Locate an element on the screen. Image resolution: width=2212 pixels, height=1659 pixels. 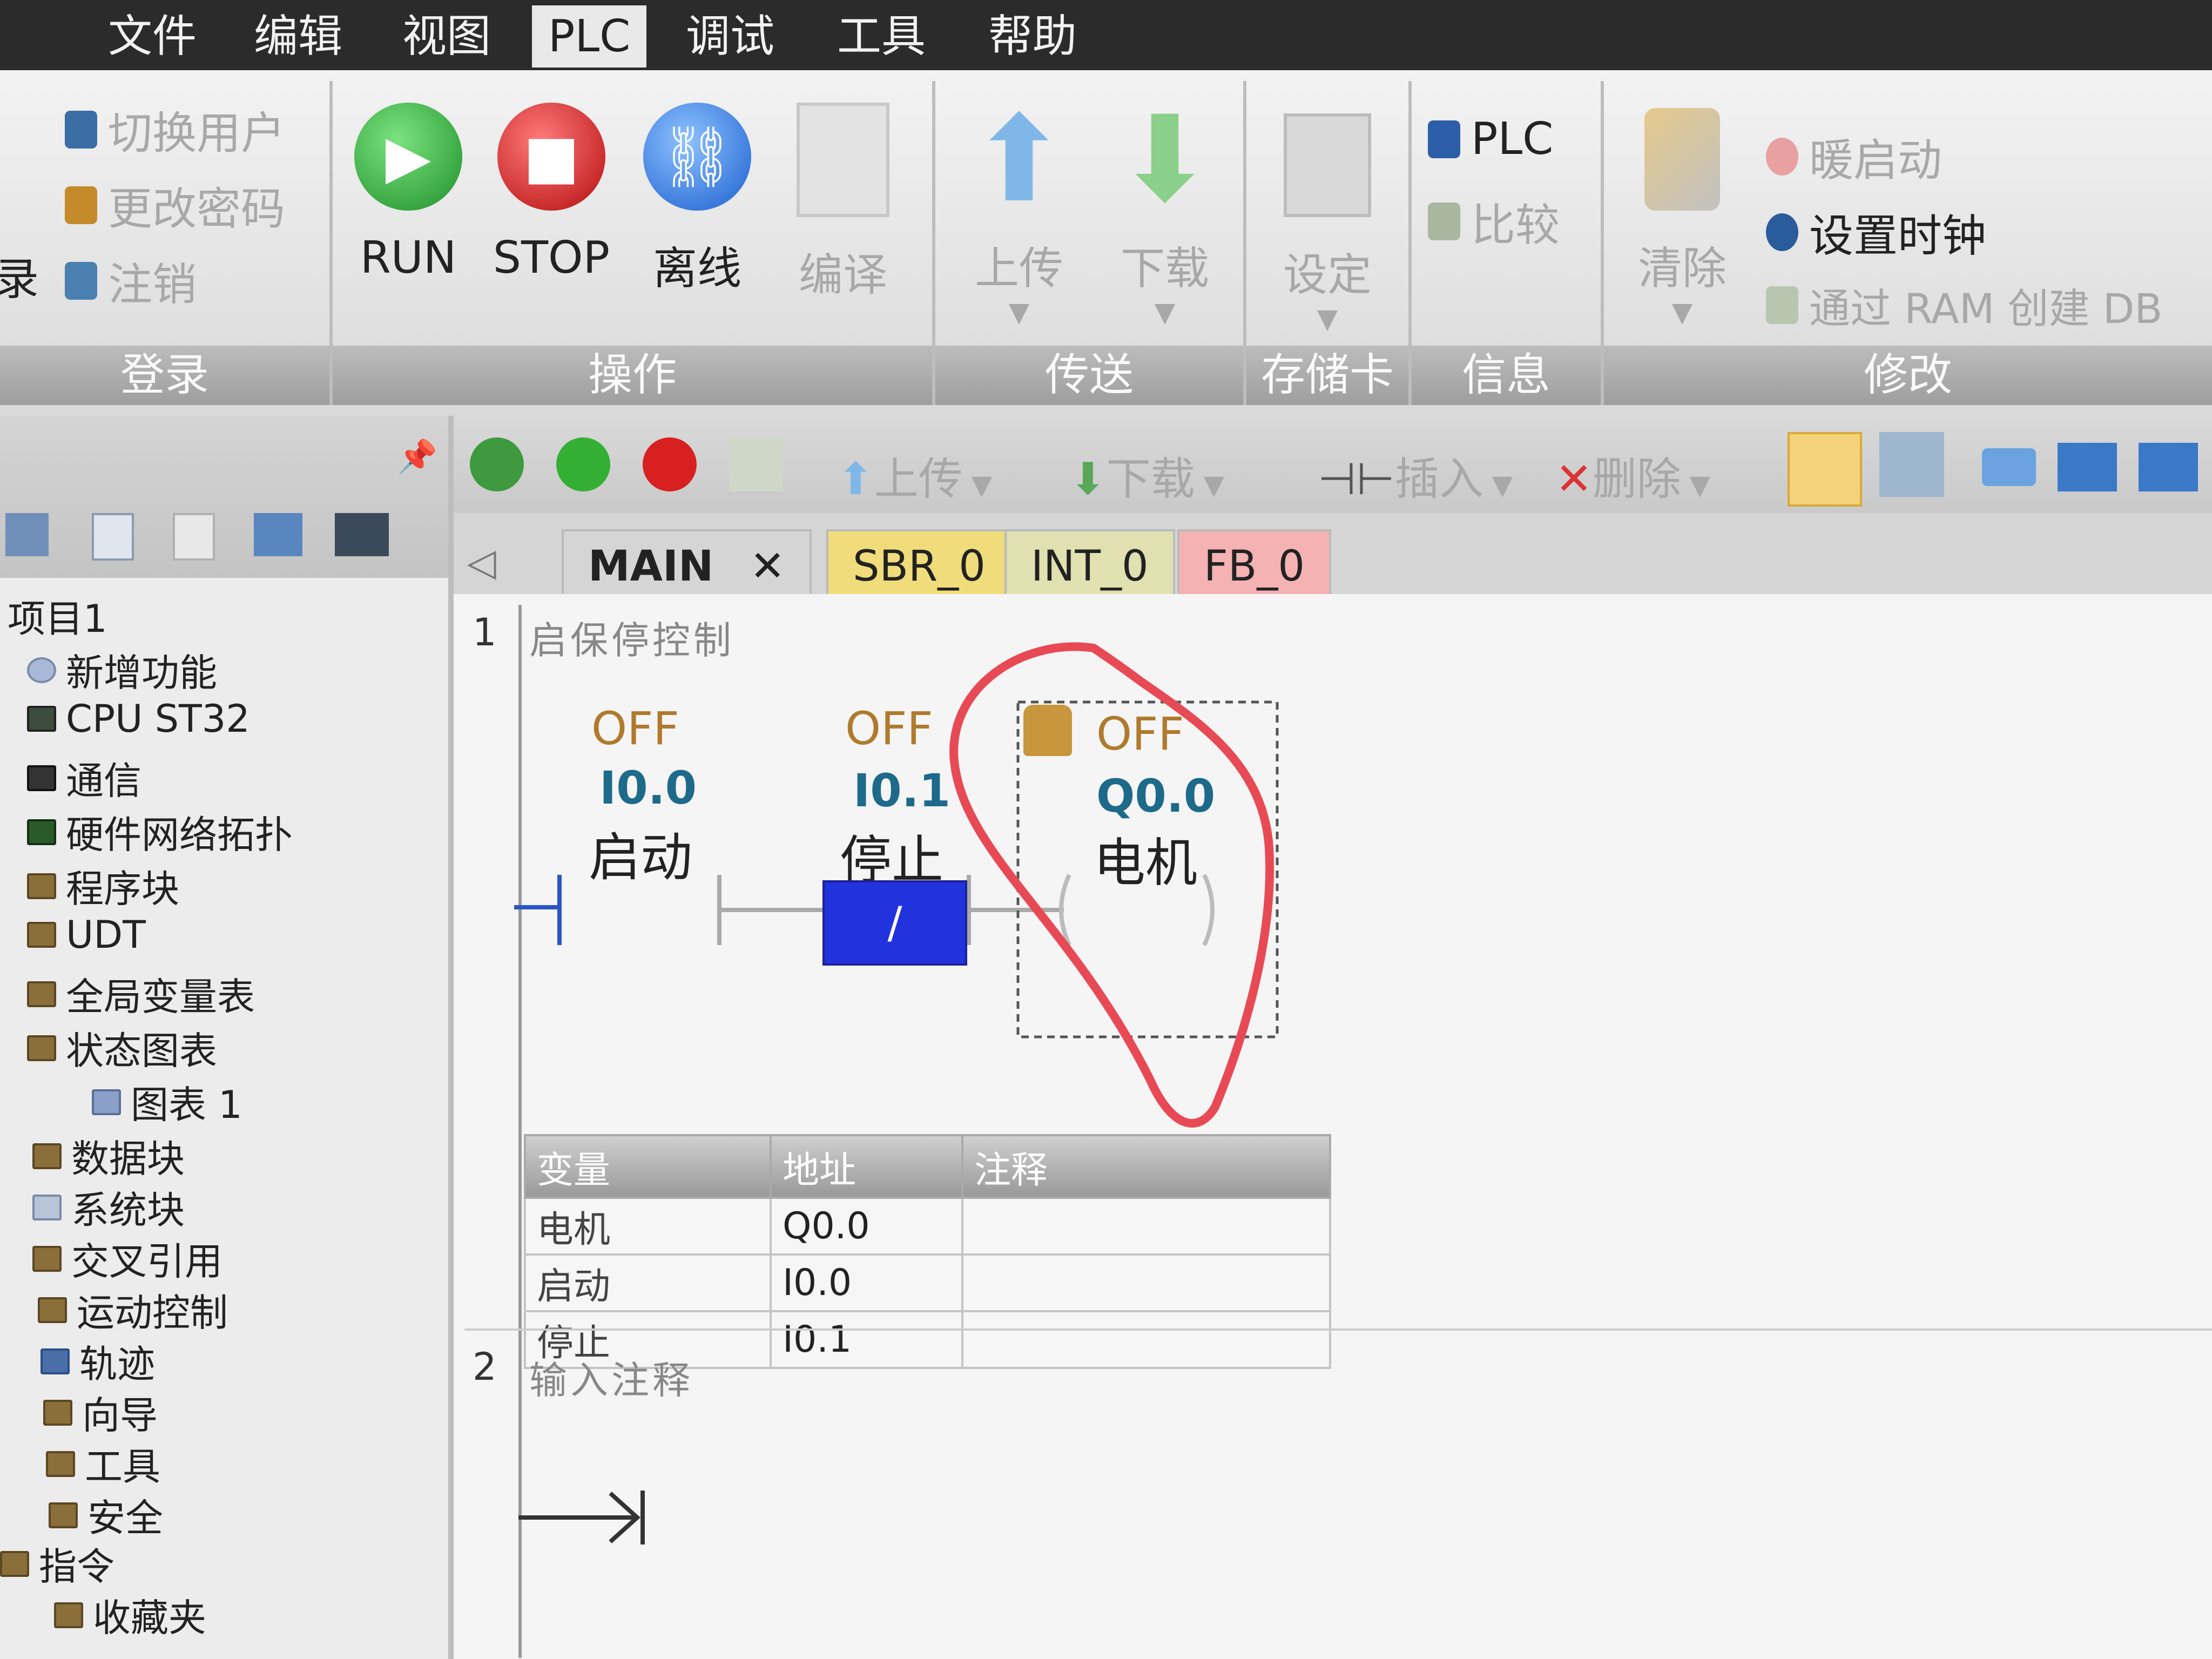
menu-tools: 工具 is located at coordinates (881, 36).